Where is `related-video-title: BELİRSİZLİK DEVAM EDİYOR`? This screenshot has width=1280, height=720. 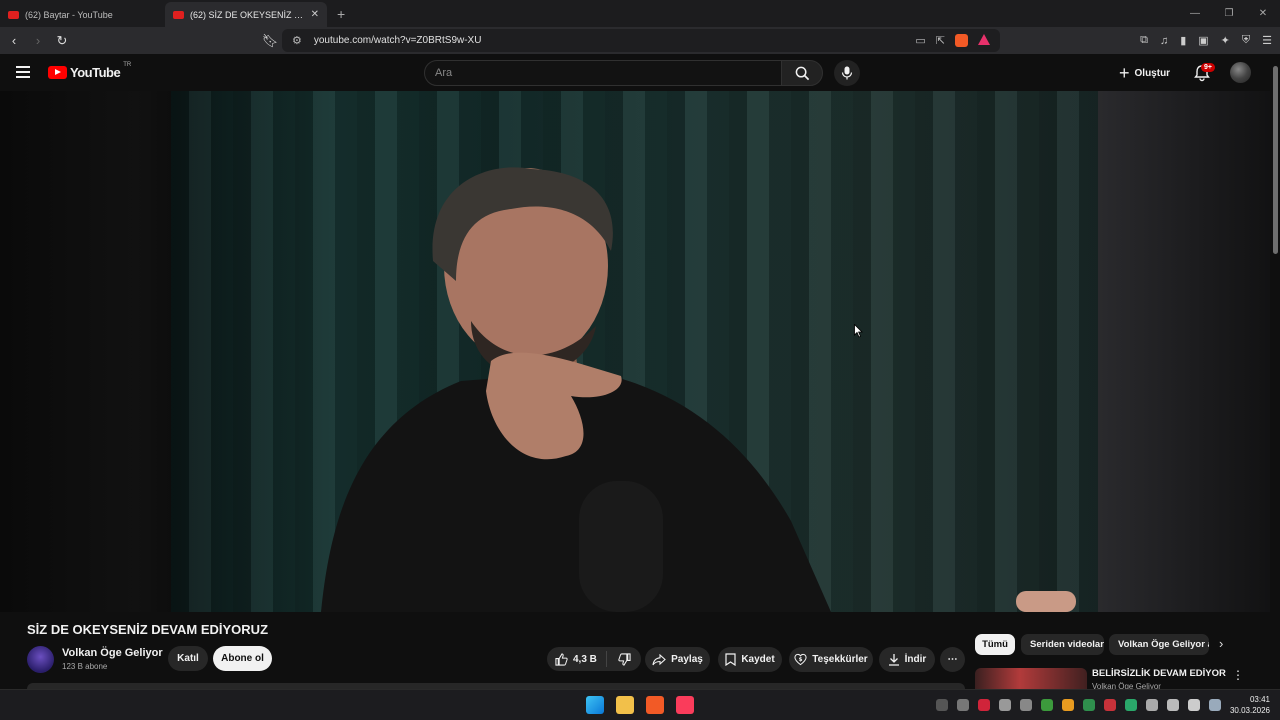 related-video-title: BELİRSİZLİK DEVAM EDİYOR is located at coordinates (1159, 673).